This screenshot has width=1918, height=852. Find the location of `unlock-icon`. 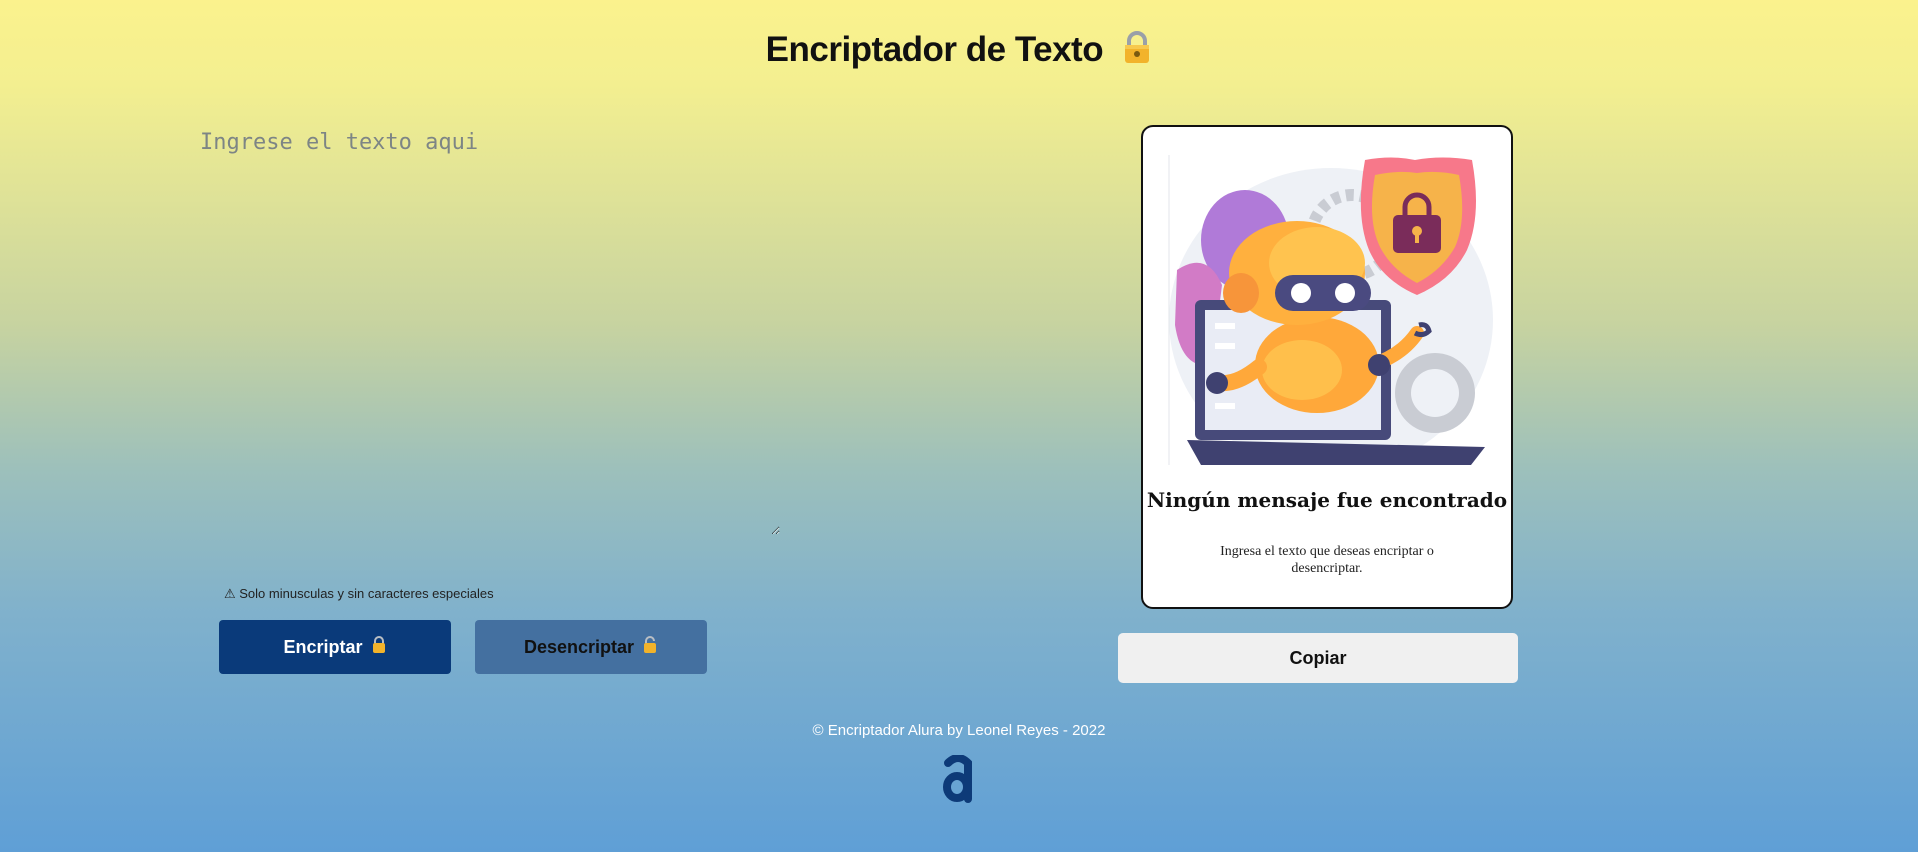

unlock-icon is located at coordinates (650, 647).